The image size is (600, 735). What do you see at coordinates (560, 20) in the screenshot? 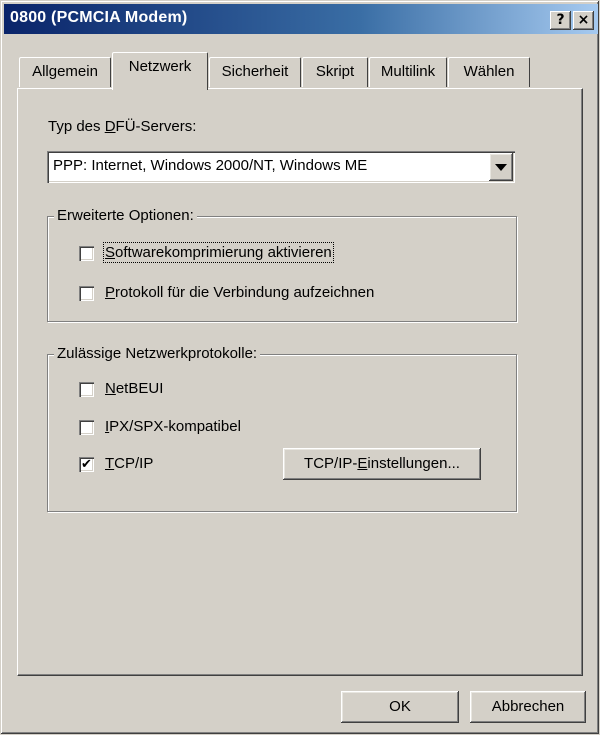
I see `help-button: ?` at bounding box center [560, 20].